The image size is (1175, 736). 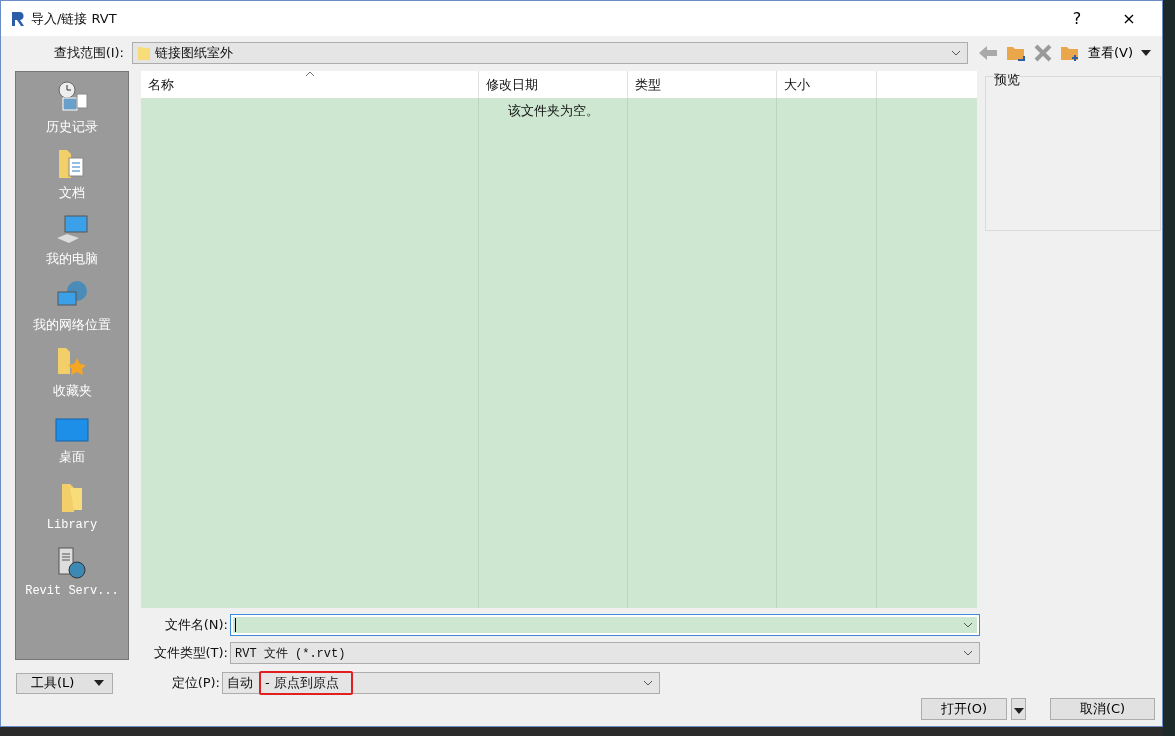 What do you see at coordinates (72, 164) in the screenshot?
I see `document-folder-icon` at bounding box center [72, 164].